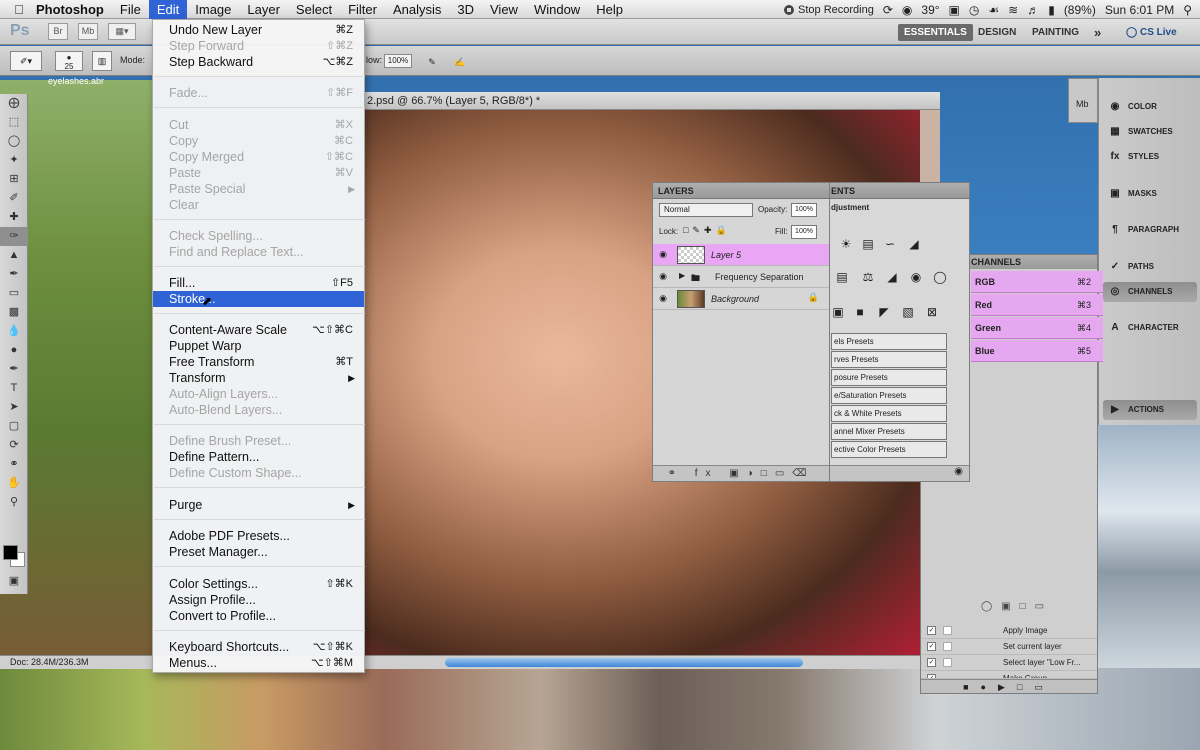 The width and height of the screenshot is (1200, 750). Describe the element at coordinates (1009, 675) in the screenshot. I see `action-step: ✓ Make Group` at that location.